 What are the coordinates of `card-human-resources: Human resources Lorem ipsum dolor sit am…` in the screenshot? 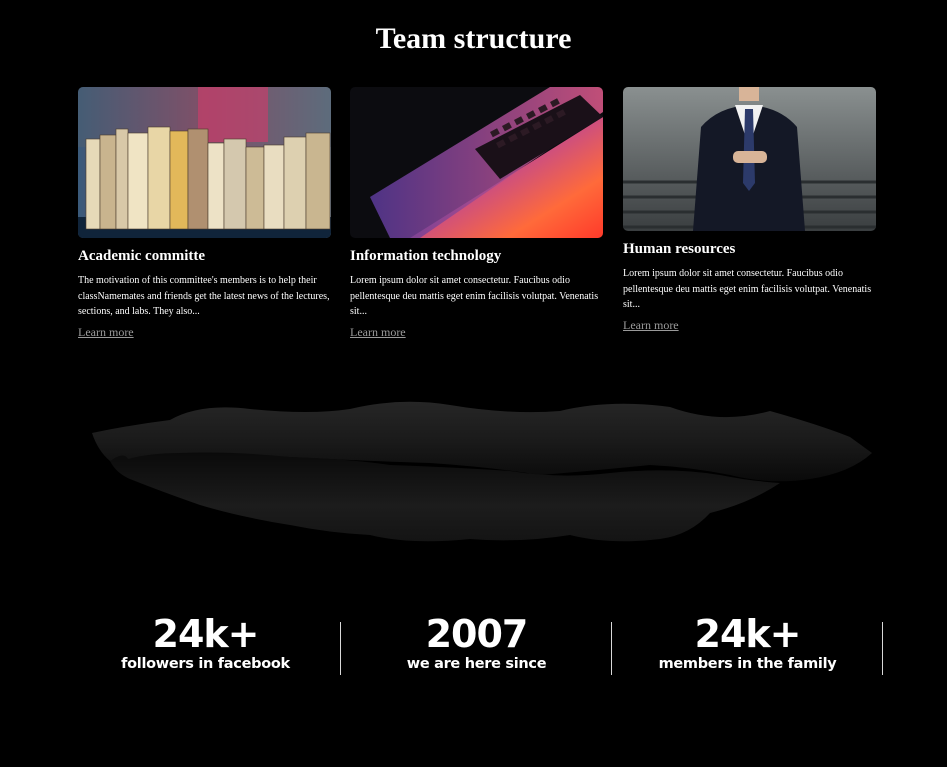 It's located at (749, 210).